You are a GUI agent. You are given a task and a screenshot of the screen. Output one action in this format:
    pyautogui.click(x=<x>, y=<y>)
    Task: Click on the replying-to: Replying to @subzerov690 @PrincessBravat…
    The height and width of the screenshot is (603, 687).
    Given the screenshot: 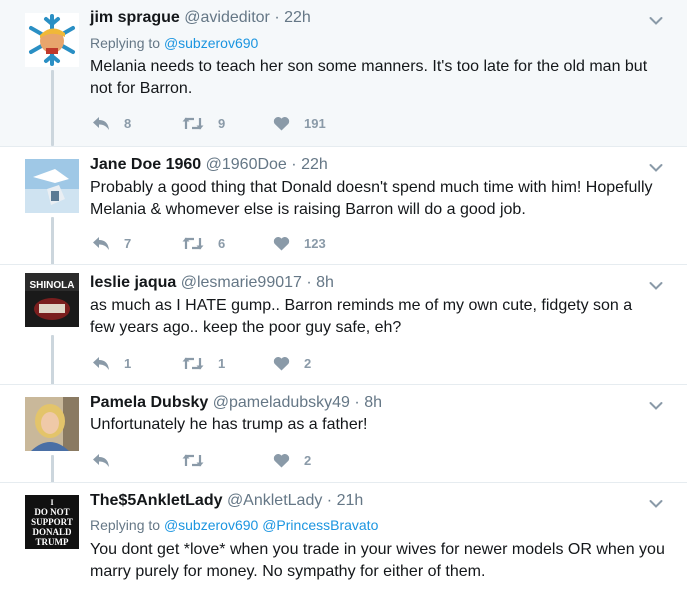 What is the action you would take?
    pyautogui.click(x=234, y=525)
    